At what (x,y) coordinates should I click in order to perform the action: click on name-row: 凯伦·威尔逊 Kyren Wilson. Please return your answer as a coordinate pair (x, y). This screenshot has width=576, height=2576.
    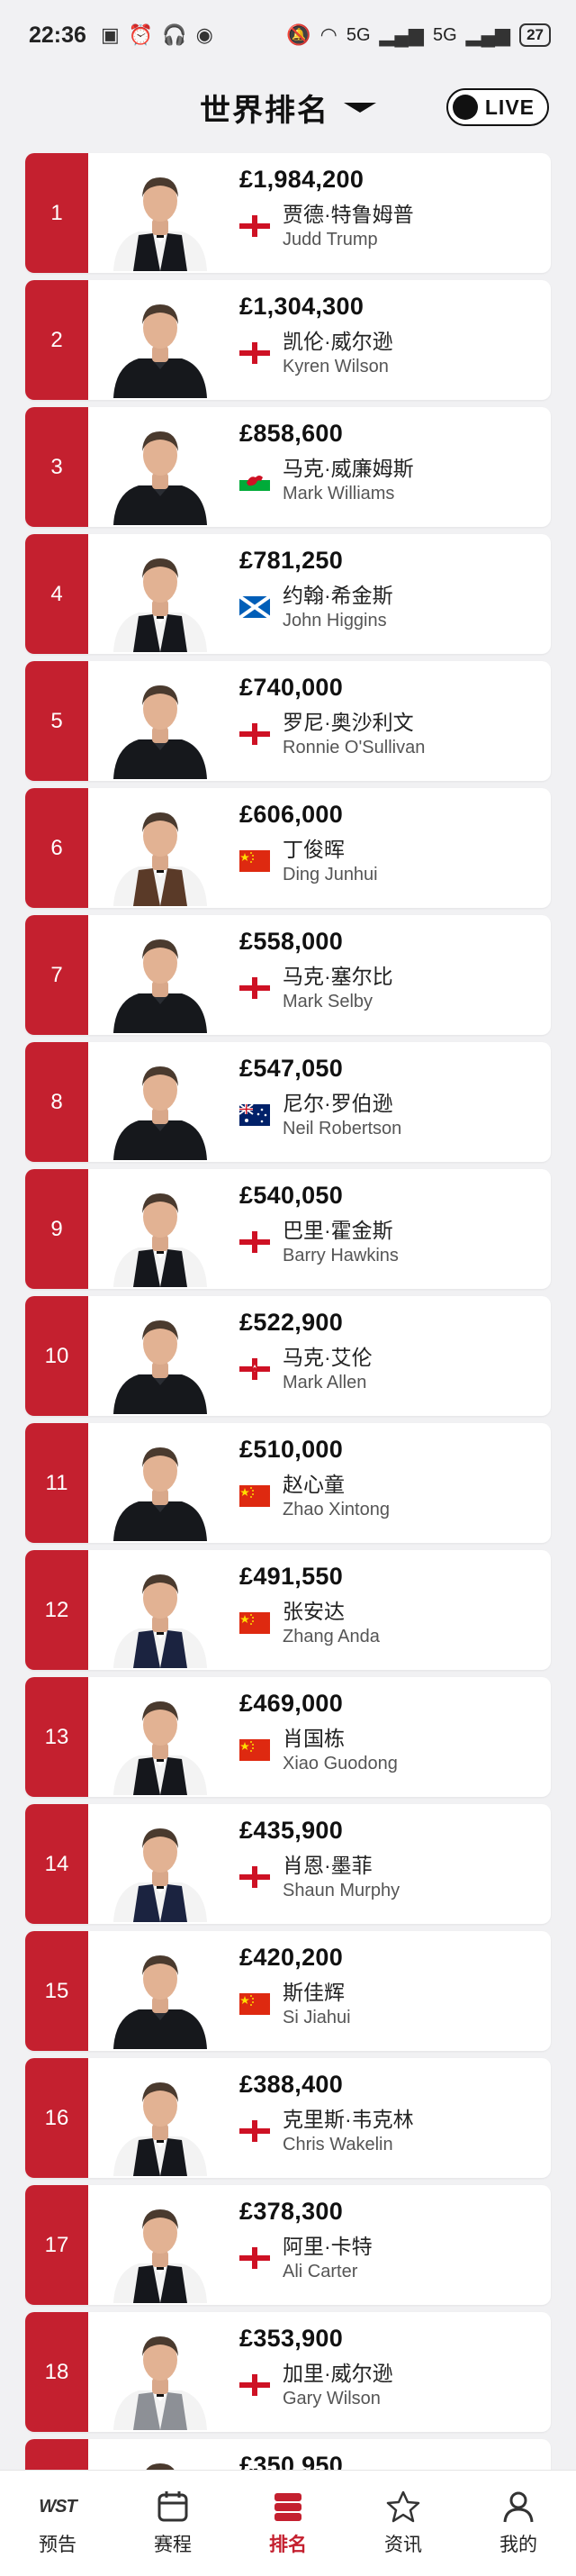
    Looking at the image, I should click on (316, 353).